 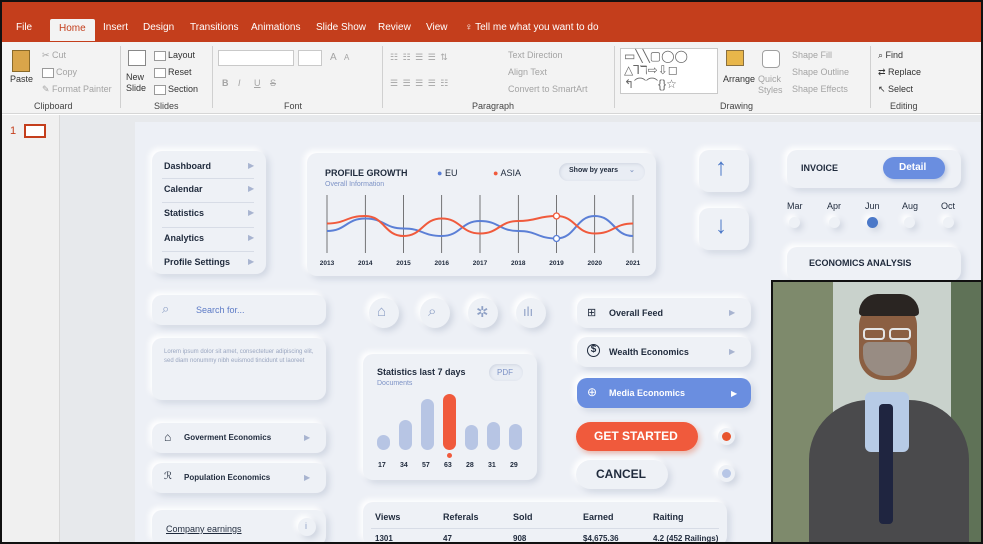 What do you see at coordinates (214, 27) in the screenshot?
I see `tab-transitions: Transitions` at bounding box center [214, 27].